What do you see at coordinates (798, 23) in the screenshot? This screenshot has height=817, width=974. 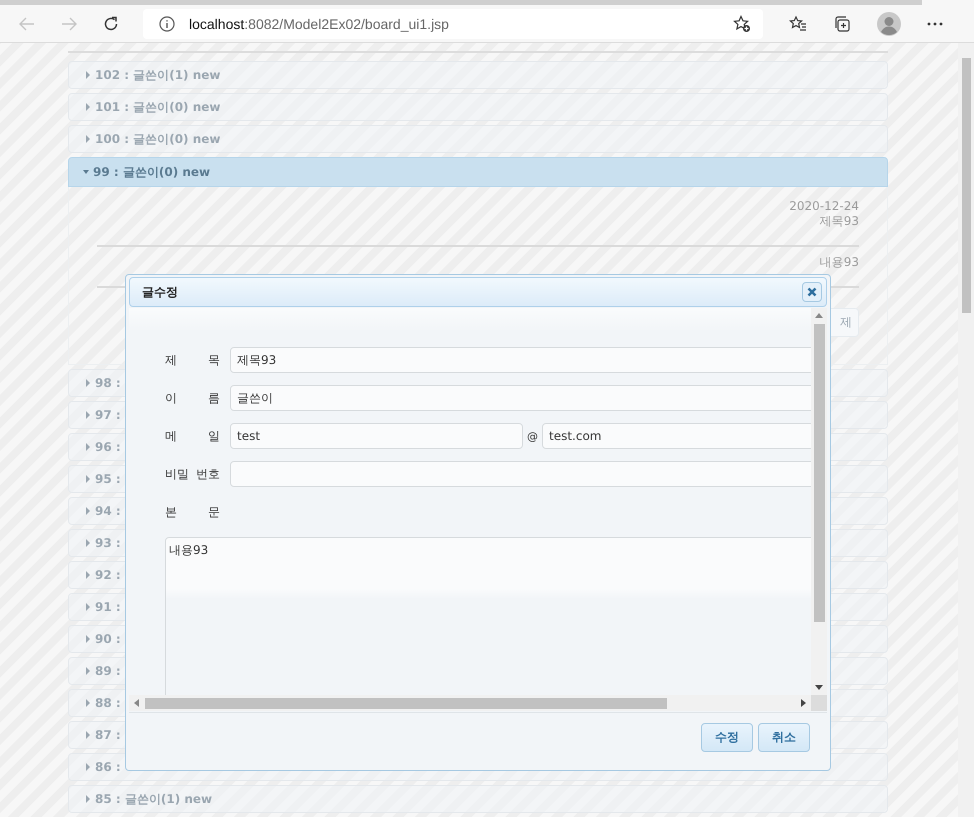 I see `favorites-icon` at bounding box center [798, 23].